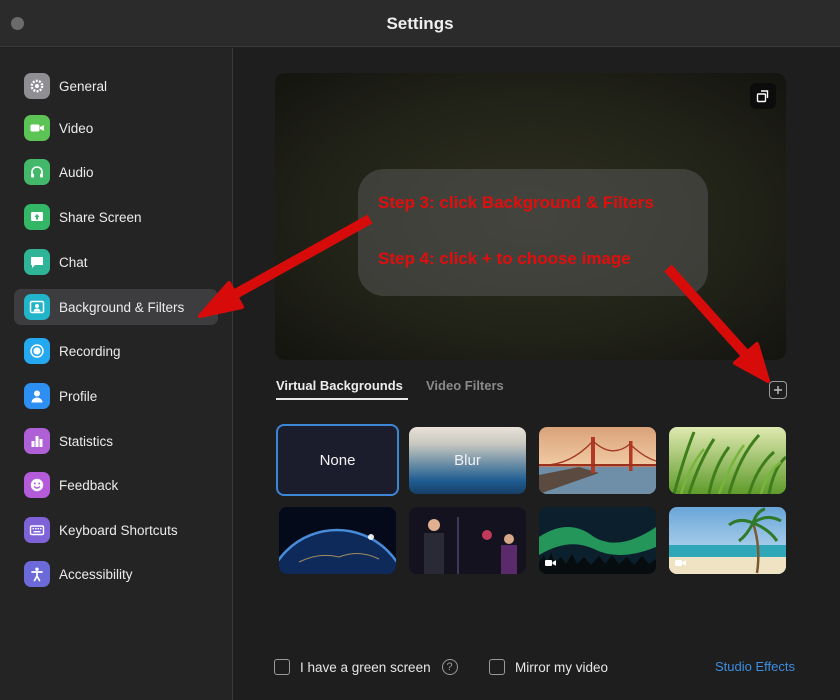  I want to click on sidebar-item-feedback: Feedback, so click(116, 485).